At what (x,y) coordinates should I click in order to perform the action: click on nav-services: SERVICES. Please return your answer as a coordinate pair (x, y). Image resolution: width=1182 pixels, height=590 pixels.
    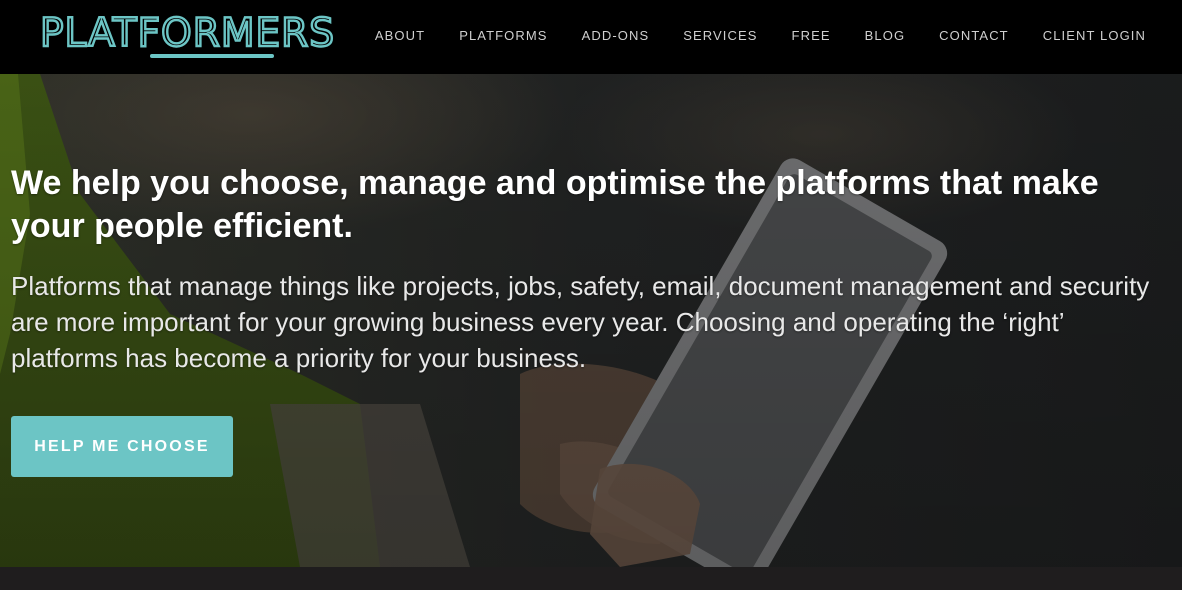
    Looking at the image, I should click on (720, 35).